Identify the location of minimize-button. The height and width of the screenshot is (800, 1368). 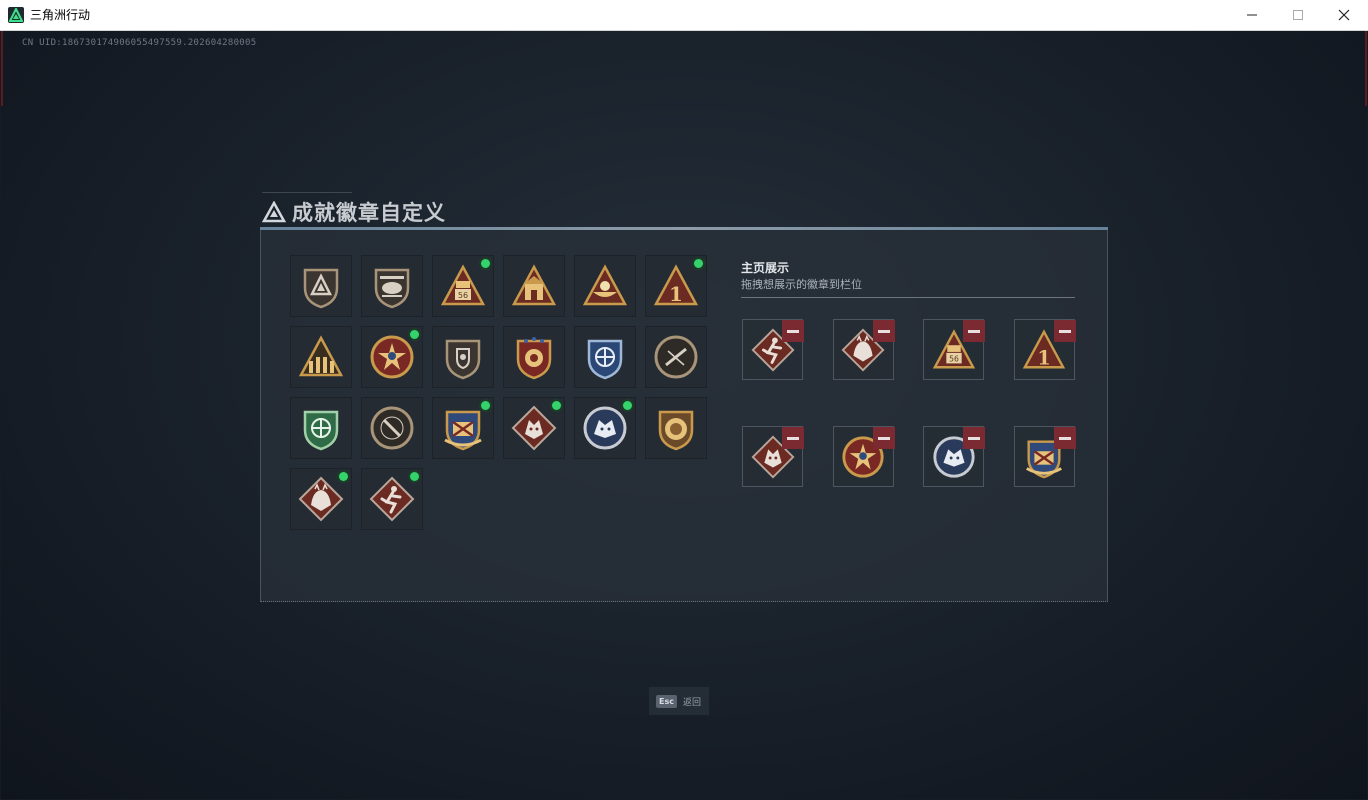
(1252, 15).